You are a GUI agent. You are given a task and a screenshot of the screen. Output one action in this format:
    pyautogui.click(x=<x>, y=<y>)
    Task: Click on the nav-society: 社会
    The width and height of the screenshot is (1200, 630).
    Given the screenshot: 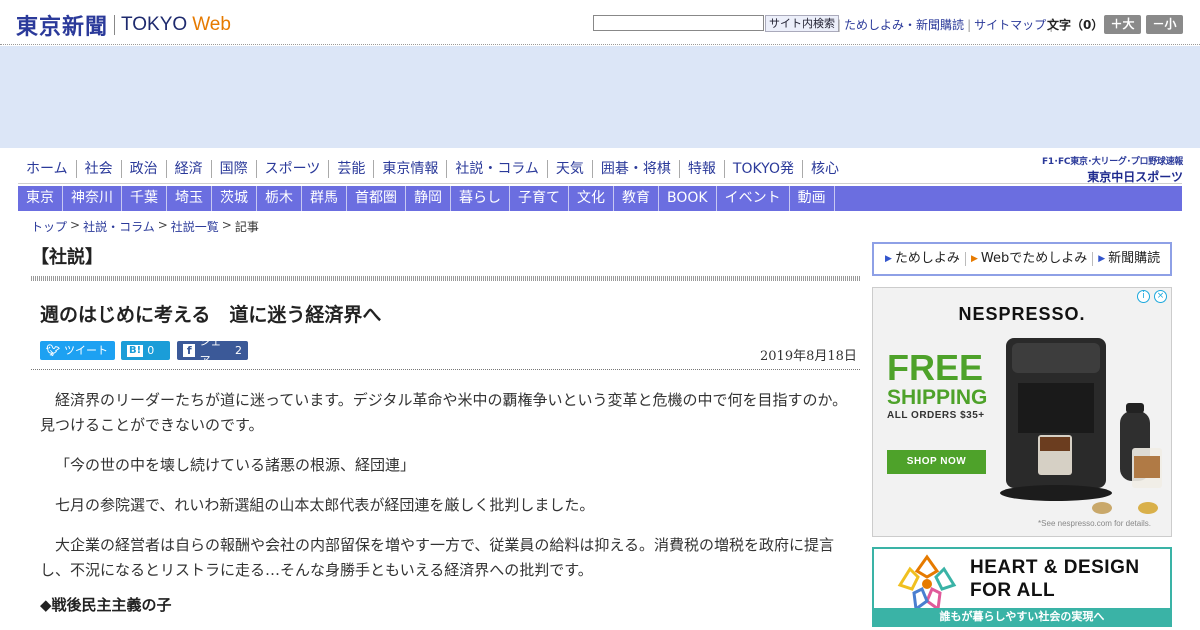 What is the action you would take?
    pyautogui.click(x=99, y=169)
    